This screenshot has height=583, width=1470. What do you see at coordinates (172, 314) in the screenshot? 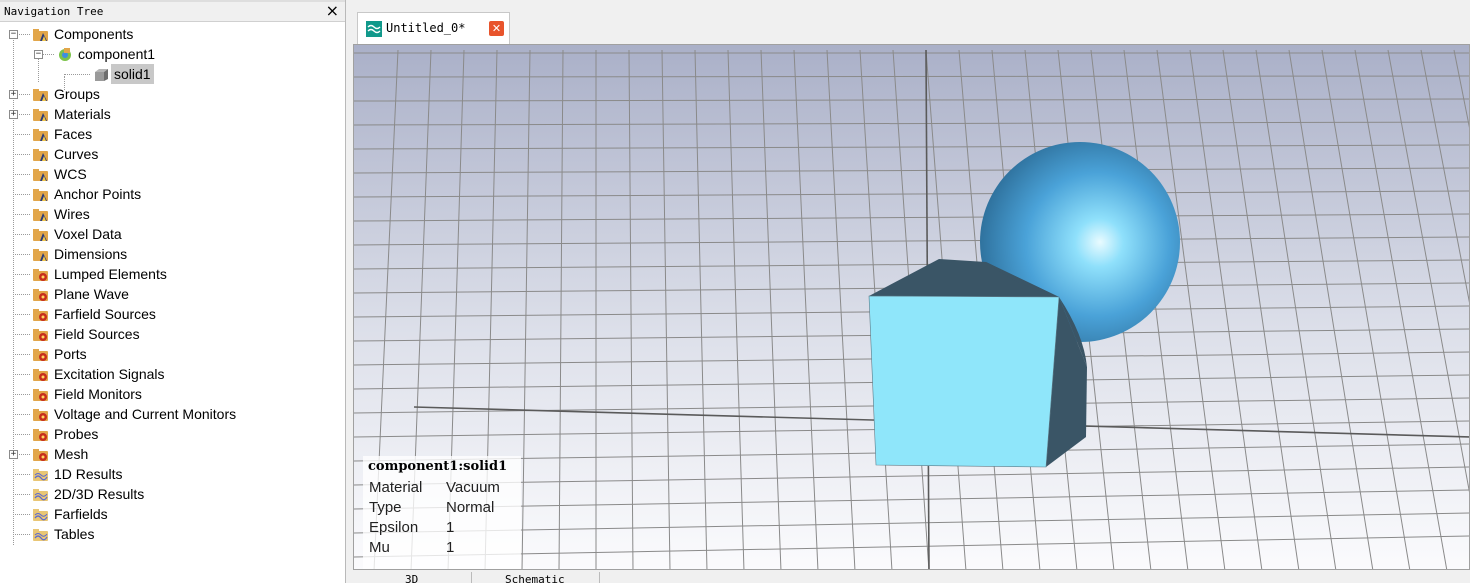
I see `tree-item: Farfield Sources` at bounding box center [172, 314].